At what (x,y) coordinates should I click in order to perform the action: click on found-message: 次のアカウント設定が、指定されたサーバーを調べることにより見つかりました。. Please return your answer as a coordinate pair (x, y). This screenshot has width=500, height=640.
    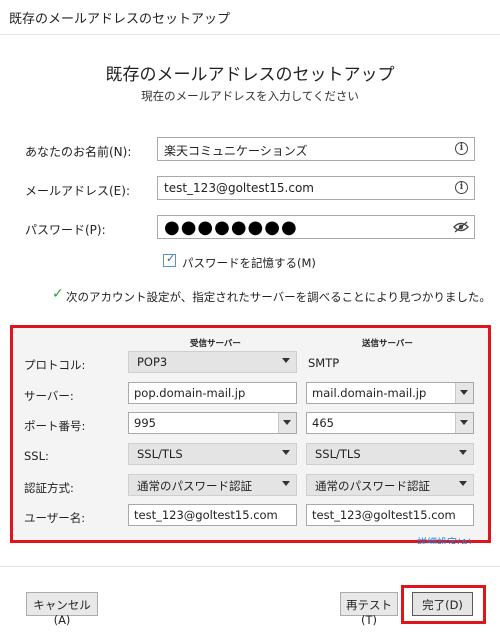
    Looking at the image, I should click on (278, 297).